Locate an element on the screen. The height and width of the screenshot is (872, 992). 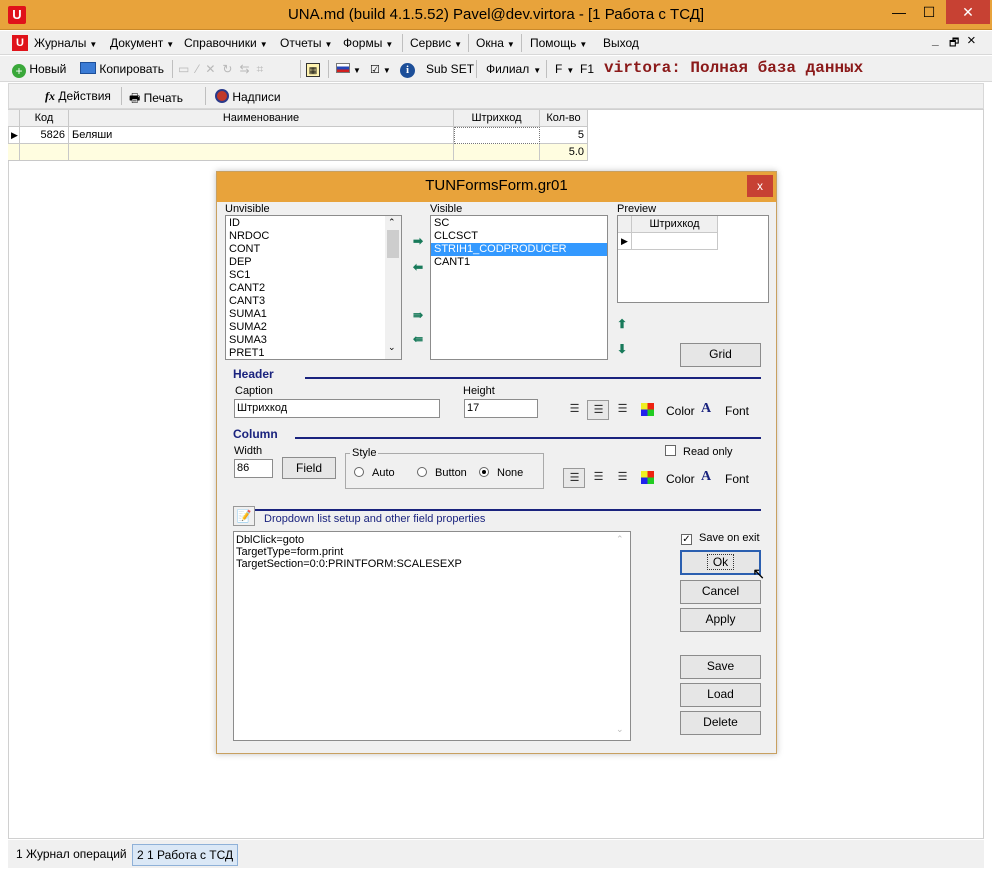
apply-button: Apply is located at coordinates (720, 620).